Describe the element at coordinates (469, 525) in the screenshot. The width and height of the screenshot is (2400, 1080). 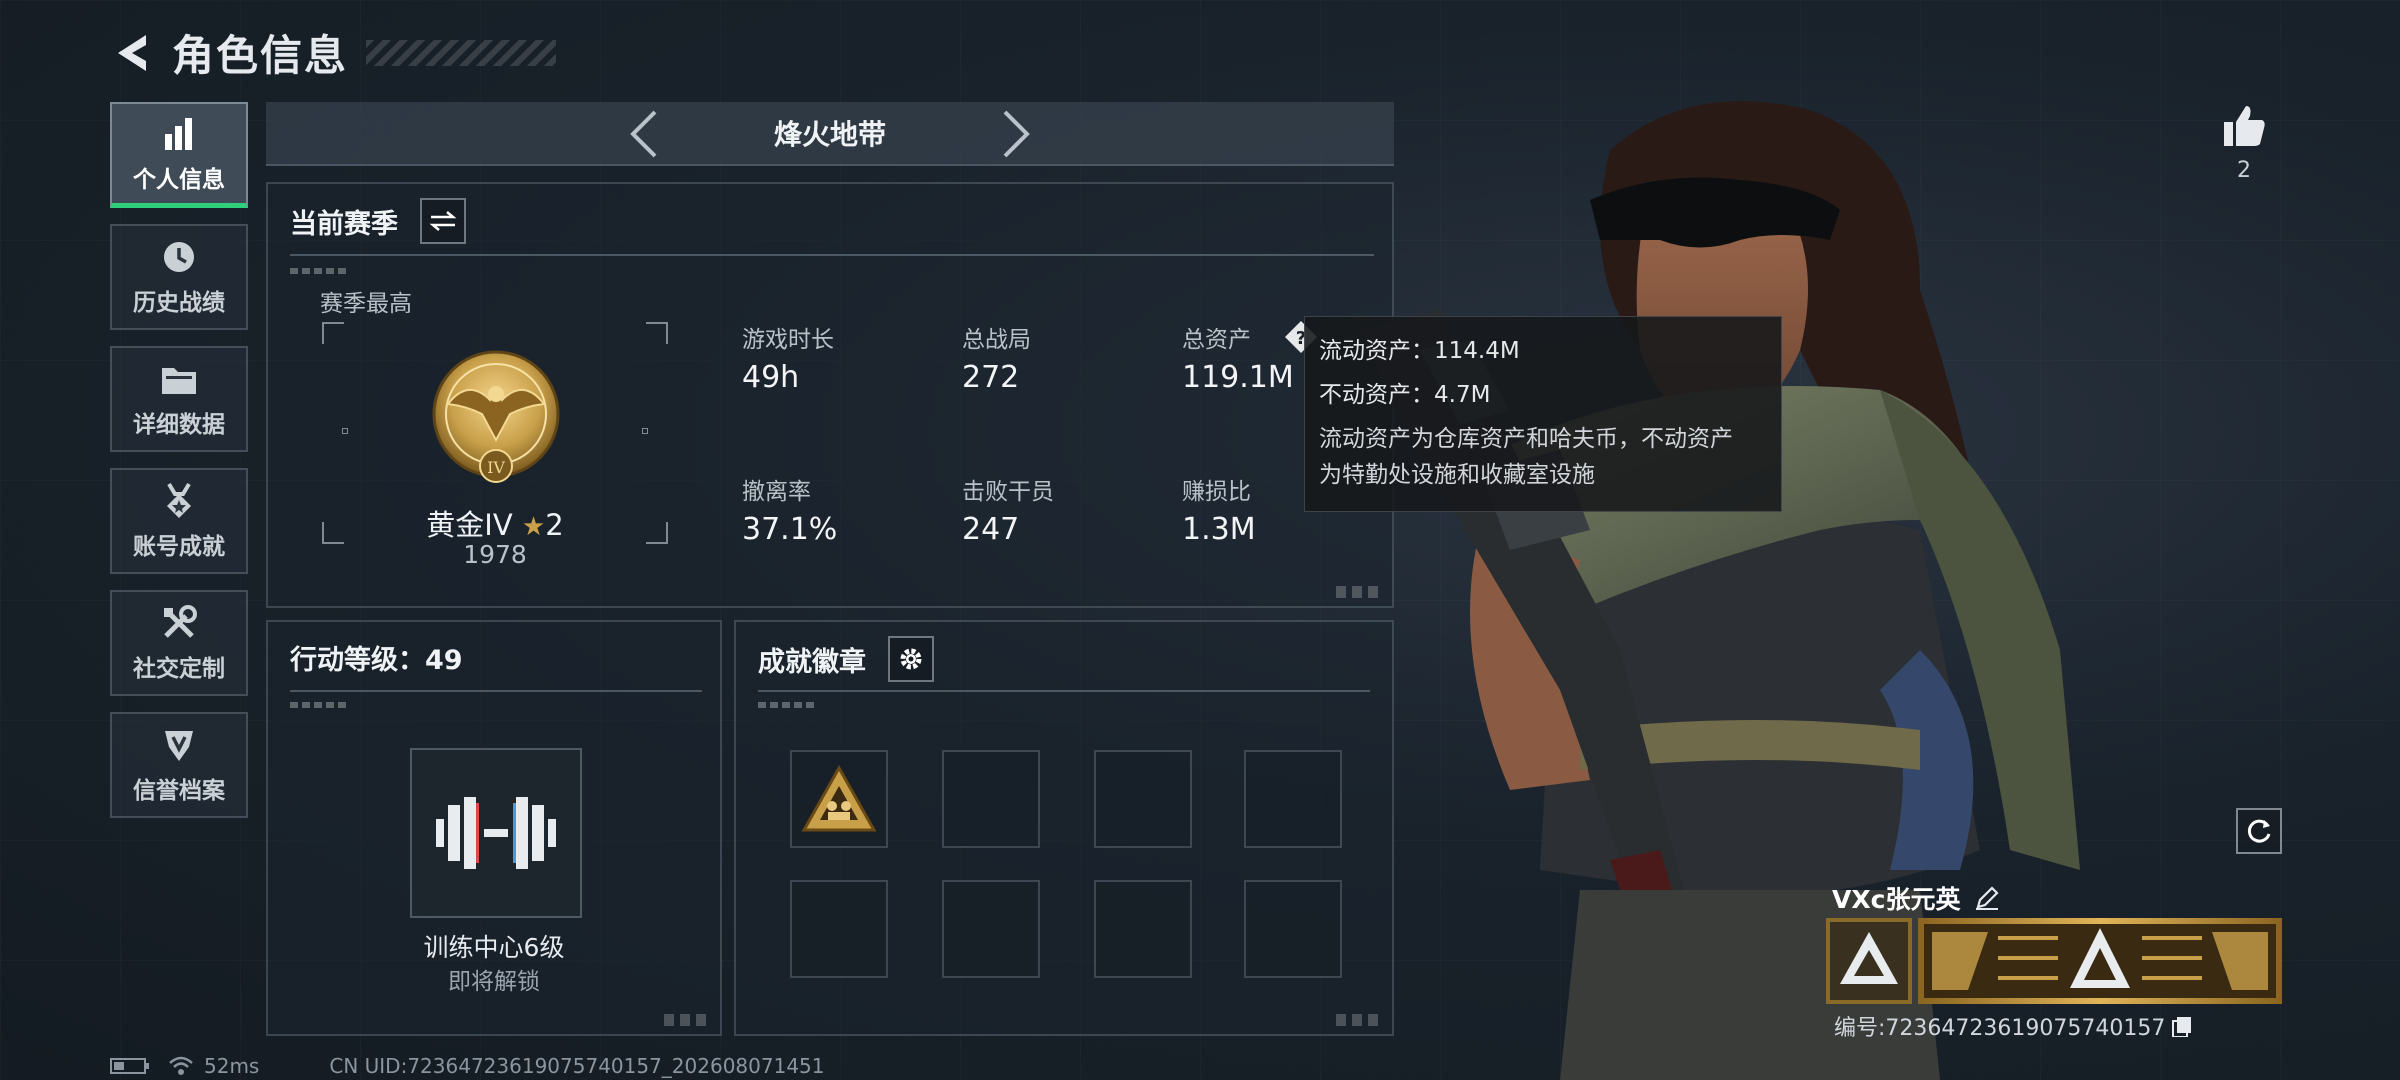
I see `rank-name: 黄金IV` at that location.